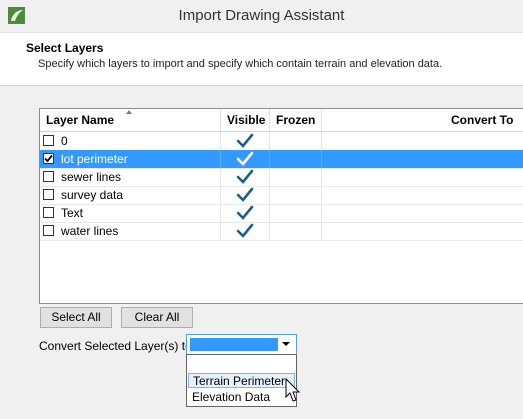  Describe the element at coordinates (80, 120) in the screenshot. I see `column-header-layer-name: Layer Name` at that location.